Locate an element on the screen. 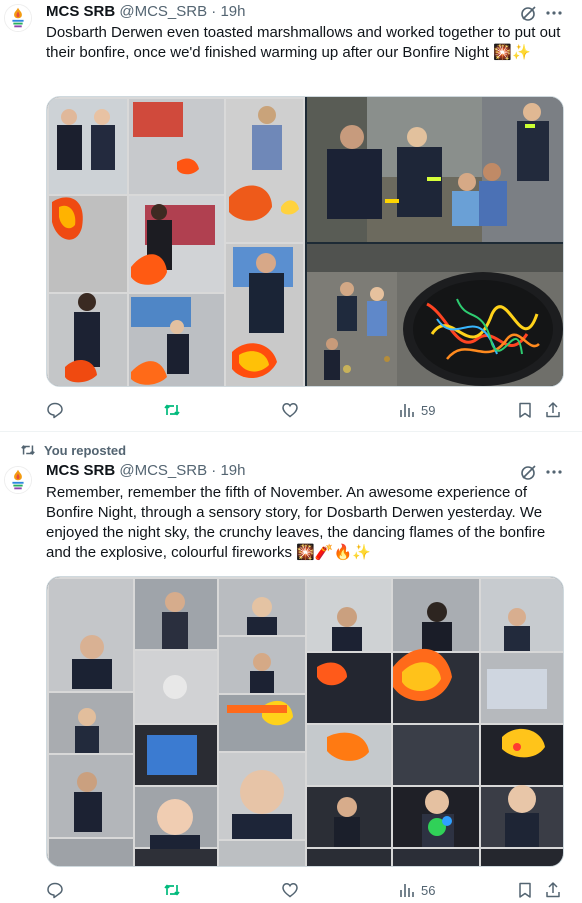 This screenshot has height=903, width=582. repost-label-text: You reposted is located at coordinates (85, 450).